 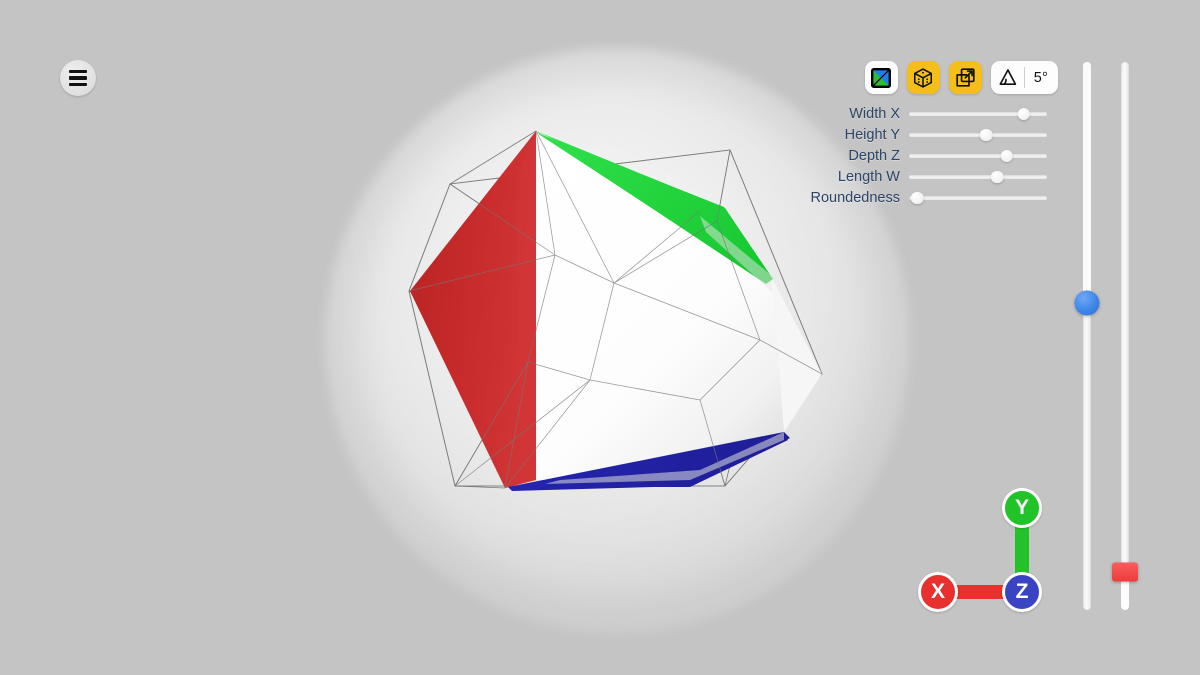 I want to click on axis-gizmo: Y X Z, so click(x=980, y=552).